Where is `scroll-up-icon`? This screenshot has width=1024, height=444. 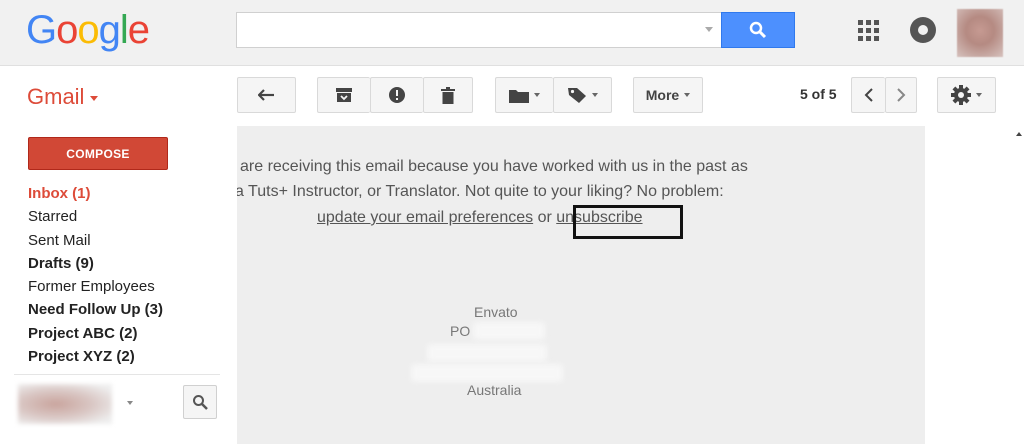
scroll-up-icon is located at coordinates (1019, 134).